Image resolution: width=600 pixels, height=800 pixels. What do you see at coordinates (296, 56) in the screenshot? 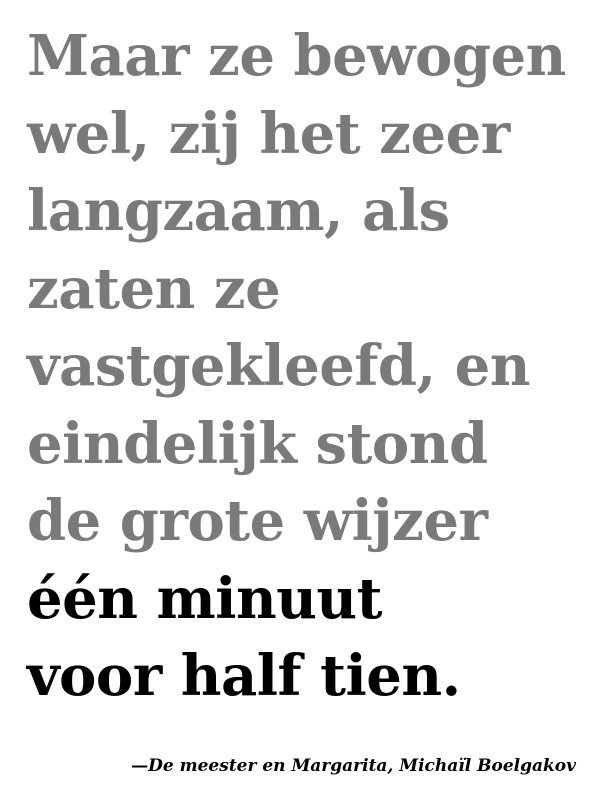
I see `quote-line: Maar ze bewogen` at bounding box center [296, 56].